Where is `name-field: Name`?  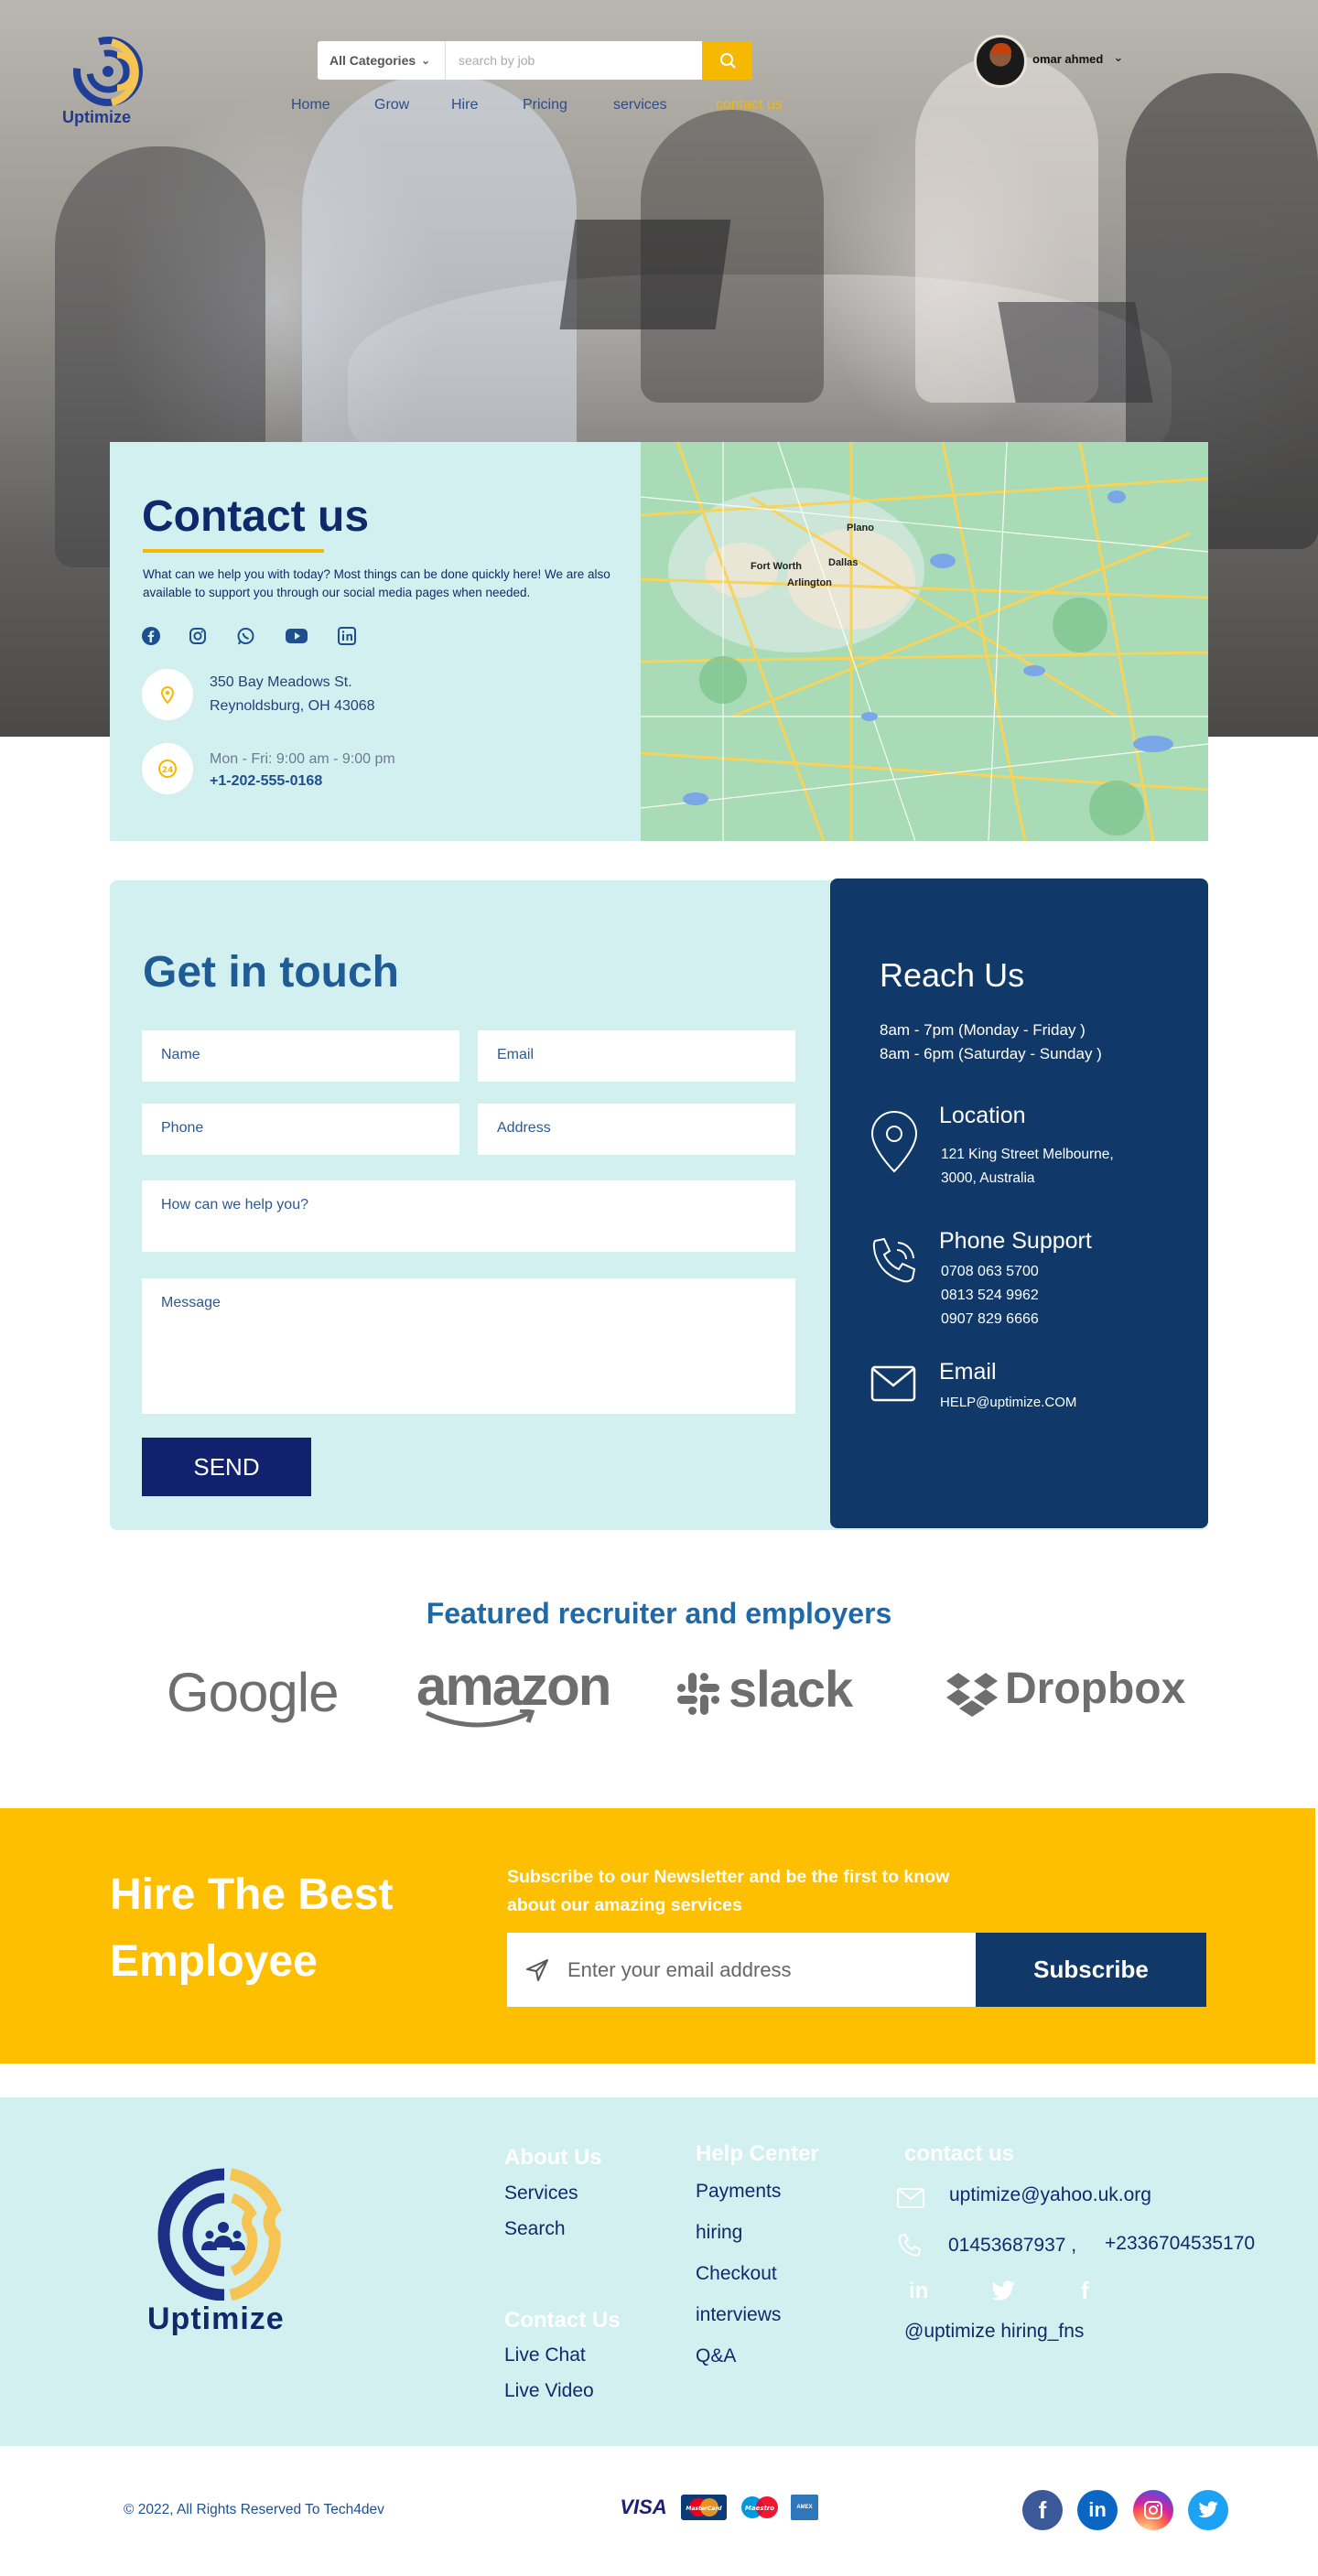 name-field: Name is located at coordinates (300, 1056).